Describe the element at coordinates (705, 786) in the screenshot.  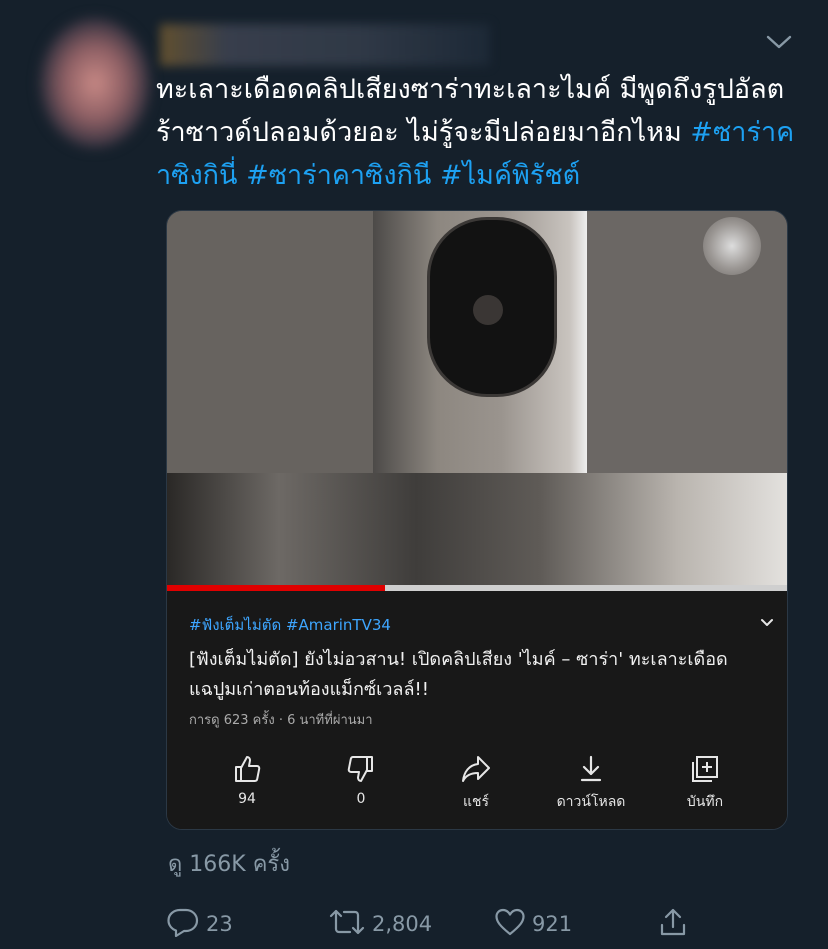
I see `save-button: บันทึก` at that location.